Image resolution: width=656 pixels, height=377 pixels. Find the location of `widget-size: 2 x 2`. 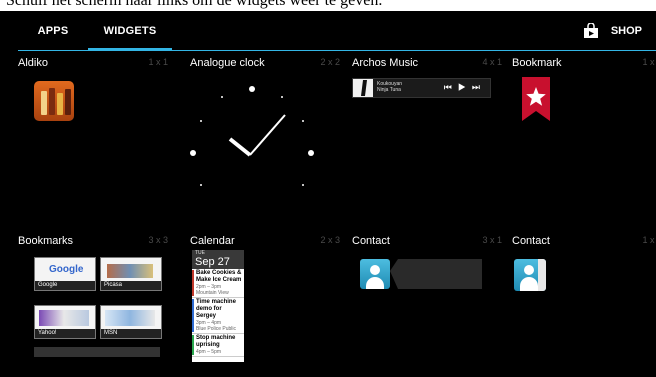

widget-size: 2 x 2 is located at coordinates (330, 62).